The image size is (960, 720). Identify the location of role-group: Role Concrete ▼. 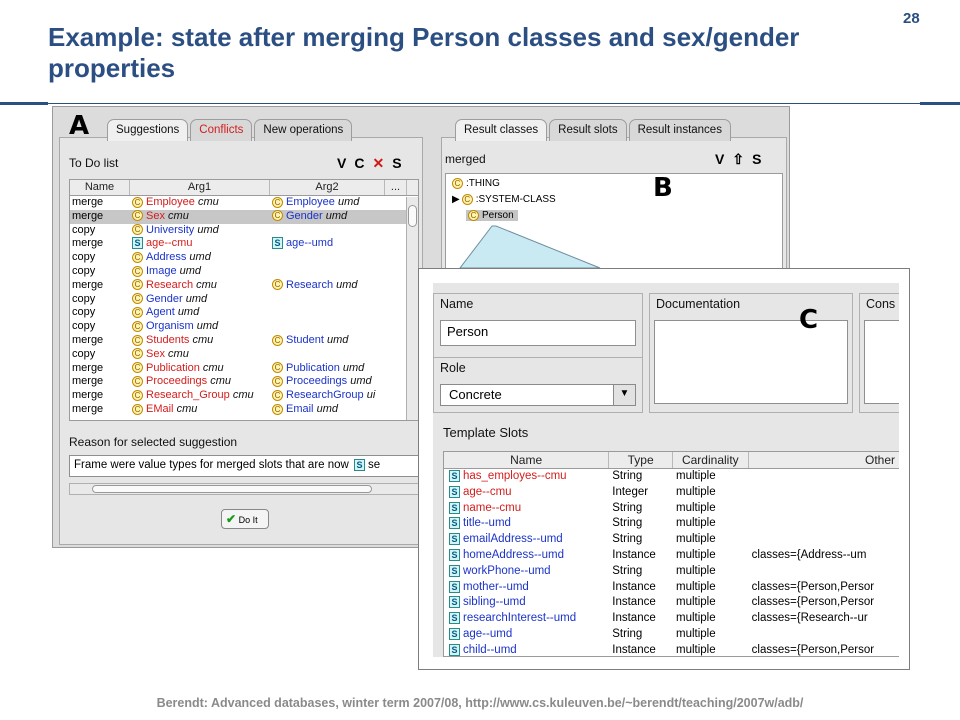
(538, 385).